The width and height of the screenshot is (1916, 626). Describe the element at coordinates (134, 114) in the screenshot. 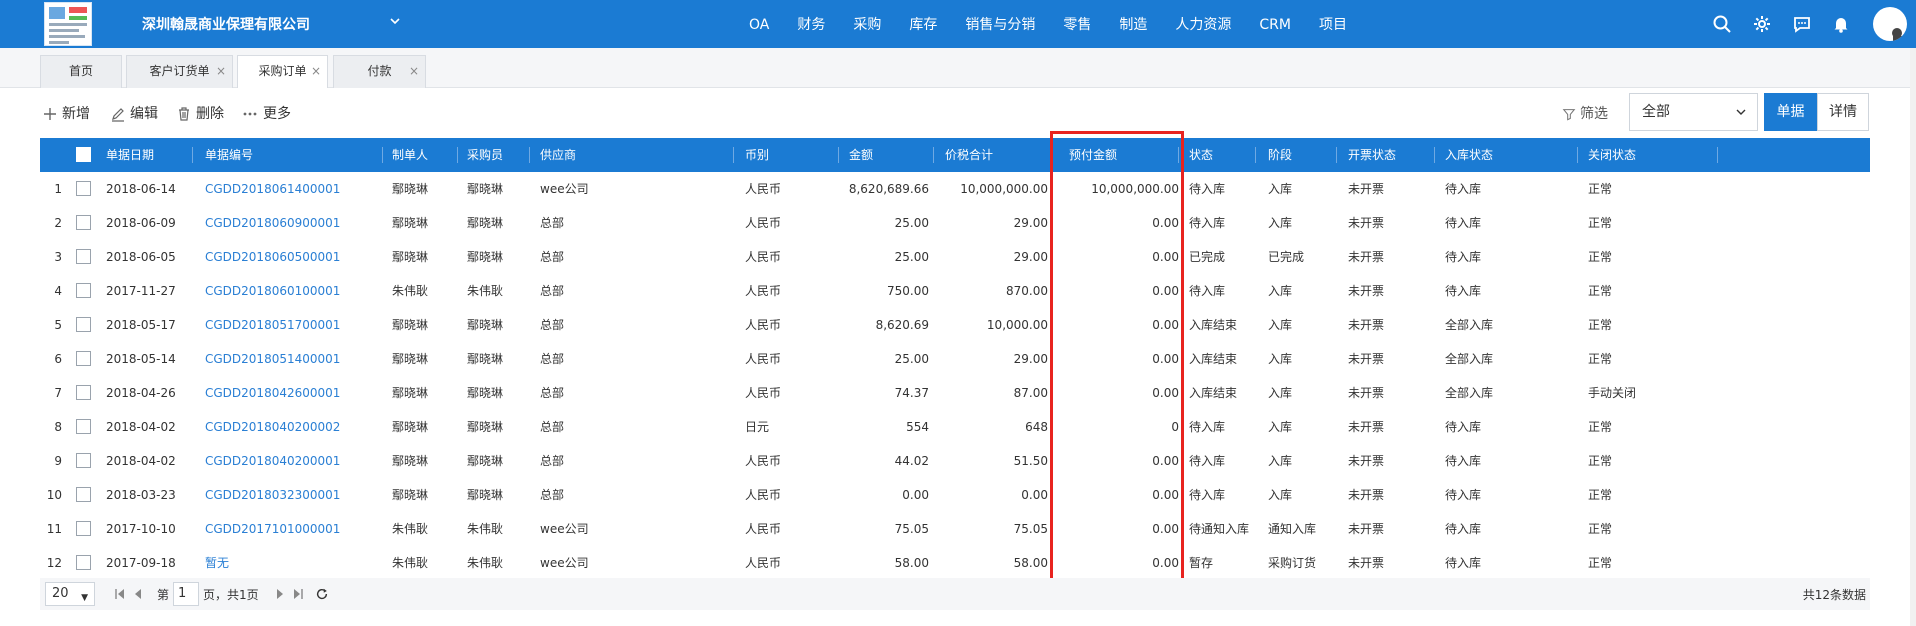

I see `edit-button: 编辑` at that location.